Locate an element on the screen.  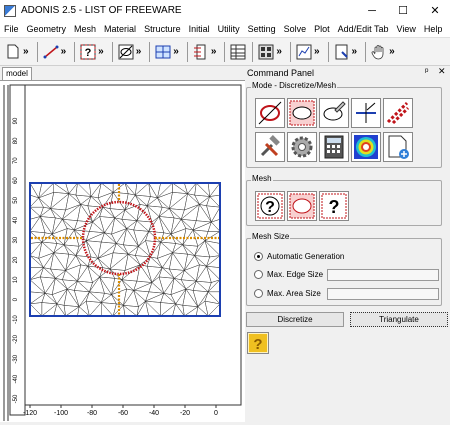
command-panel-title: Command Panel is located at coordinates (281, 73).